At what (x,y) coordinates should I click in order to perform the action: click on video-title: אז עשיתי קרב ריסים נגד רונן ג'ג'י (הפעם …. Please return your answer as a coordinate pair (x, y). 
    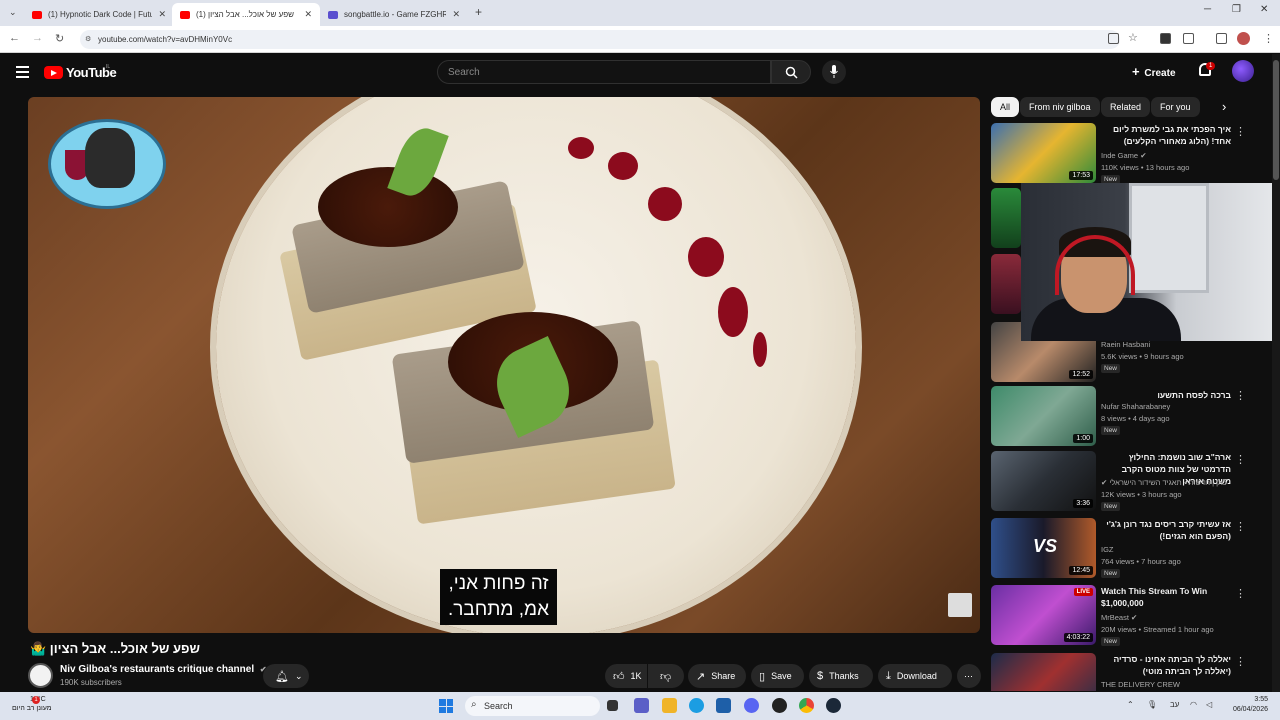
    Looking at the image, I should click on (1166, 530).